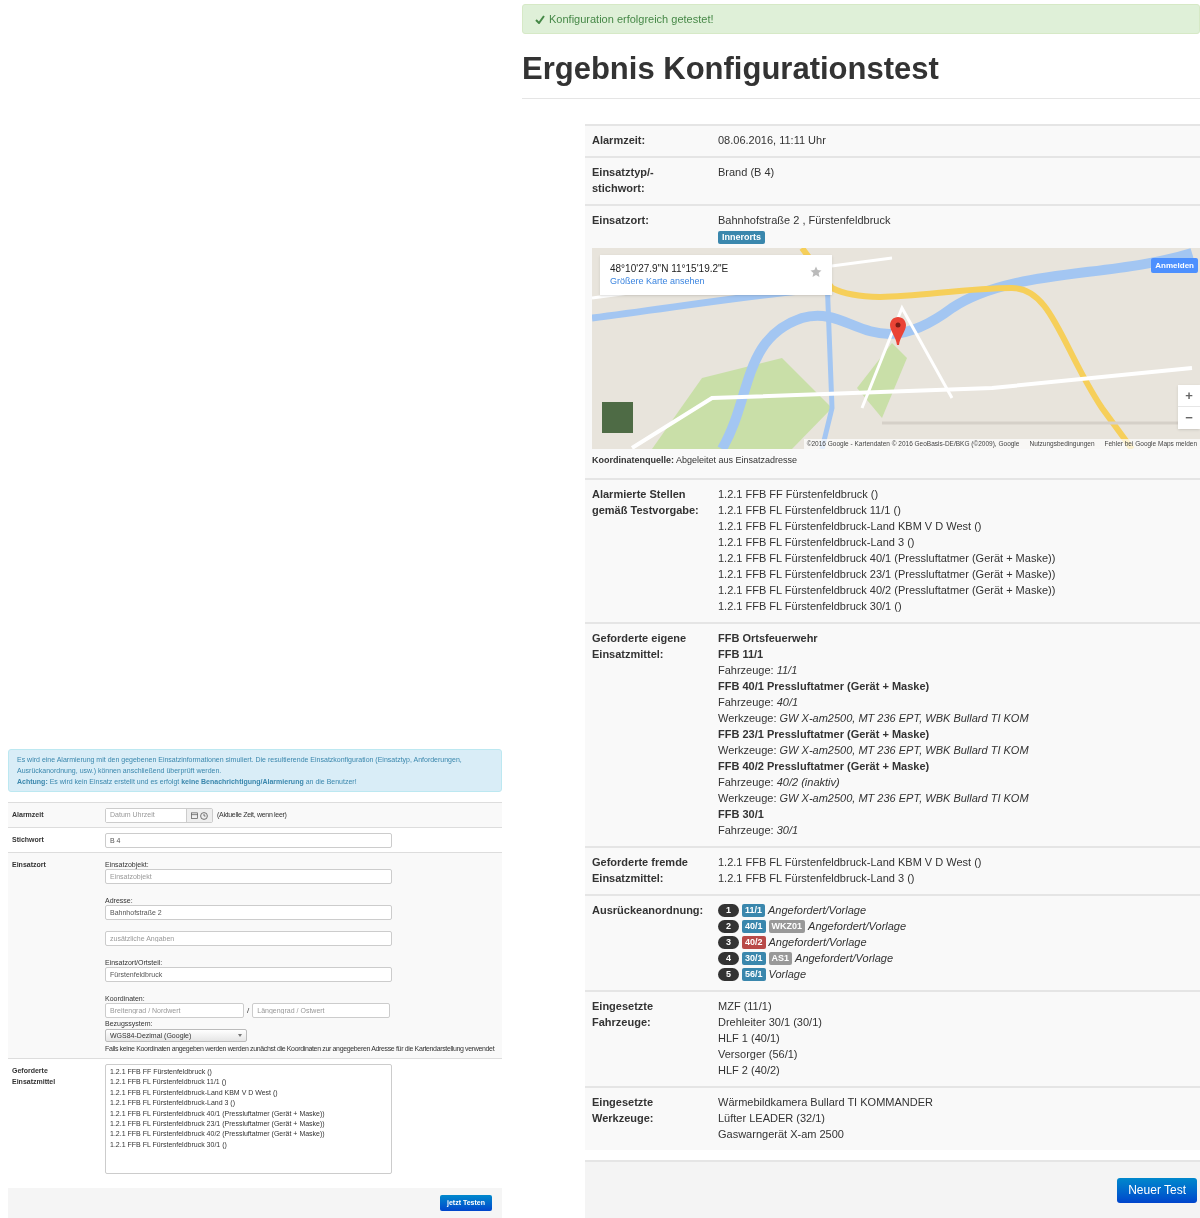  What do you see at coordinates (816, 272) in the screenshot?
I see `star-icon` at bounding box center [816, 272].